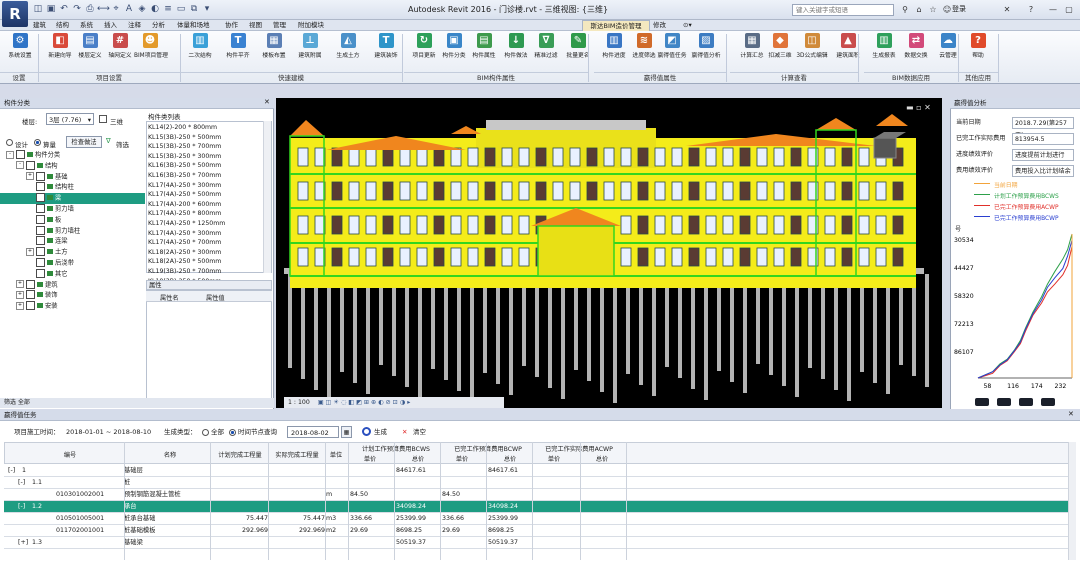 The image size is (1080, 565). Describe the element at coordinates (1007, 9) in the screenshot. I see `exchange-icon: ✕` at that location.